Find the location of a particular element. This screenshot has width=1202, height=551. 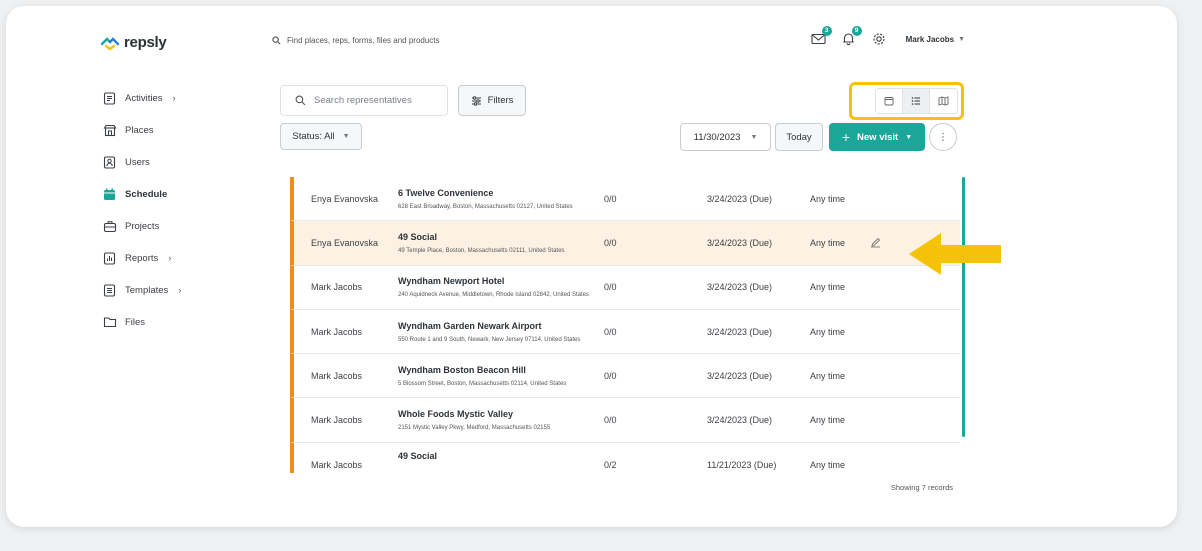

records-count: Showing 7 records is located at coordinates (921, 487).